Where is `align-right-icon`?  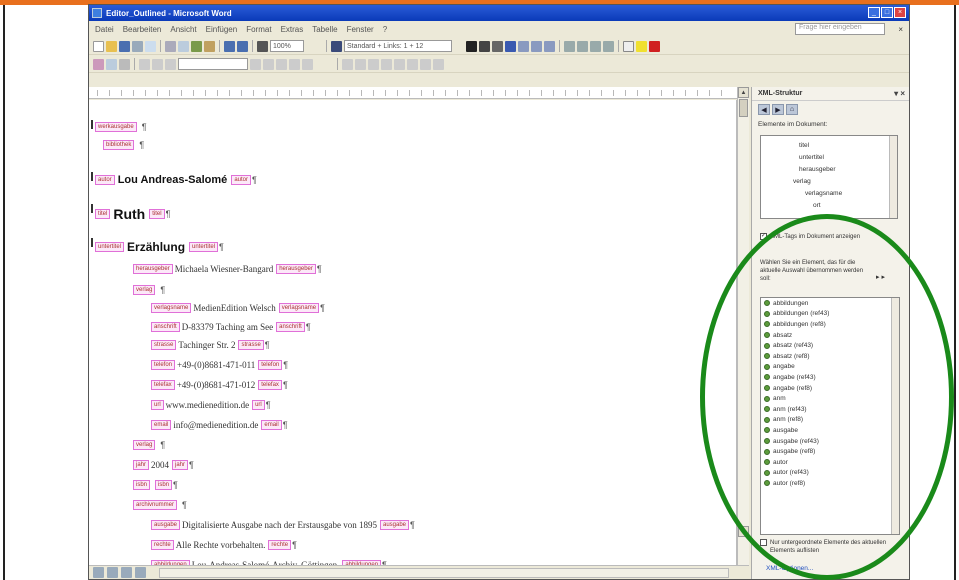 align-right-icon is located at coordinates (536, 46).